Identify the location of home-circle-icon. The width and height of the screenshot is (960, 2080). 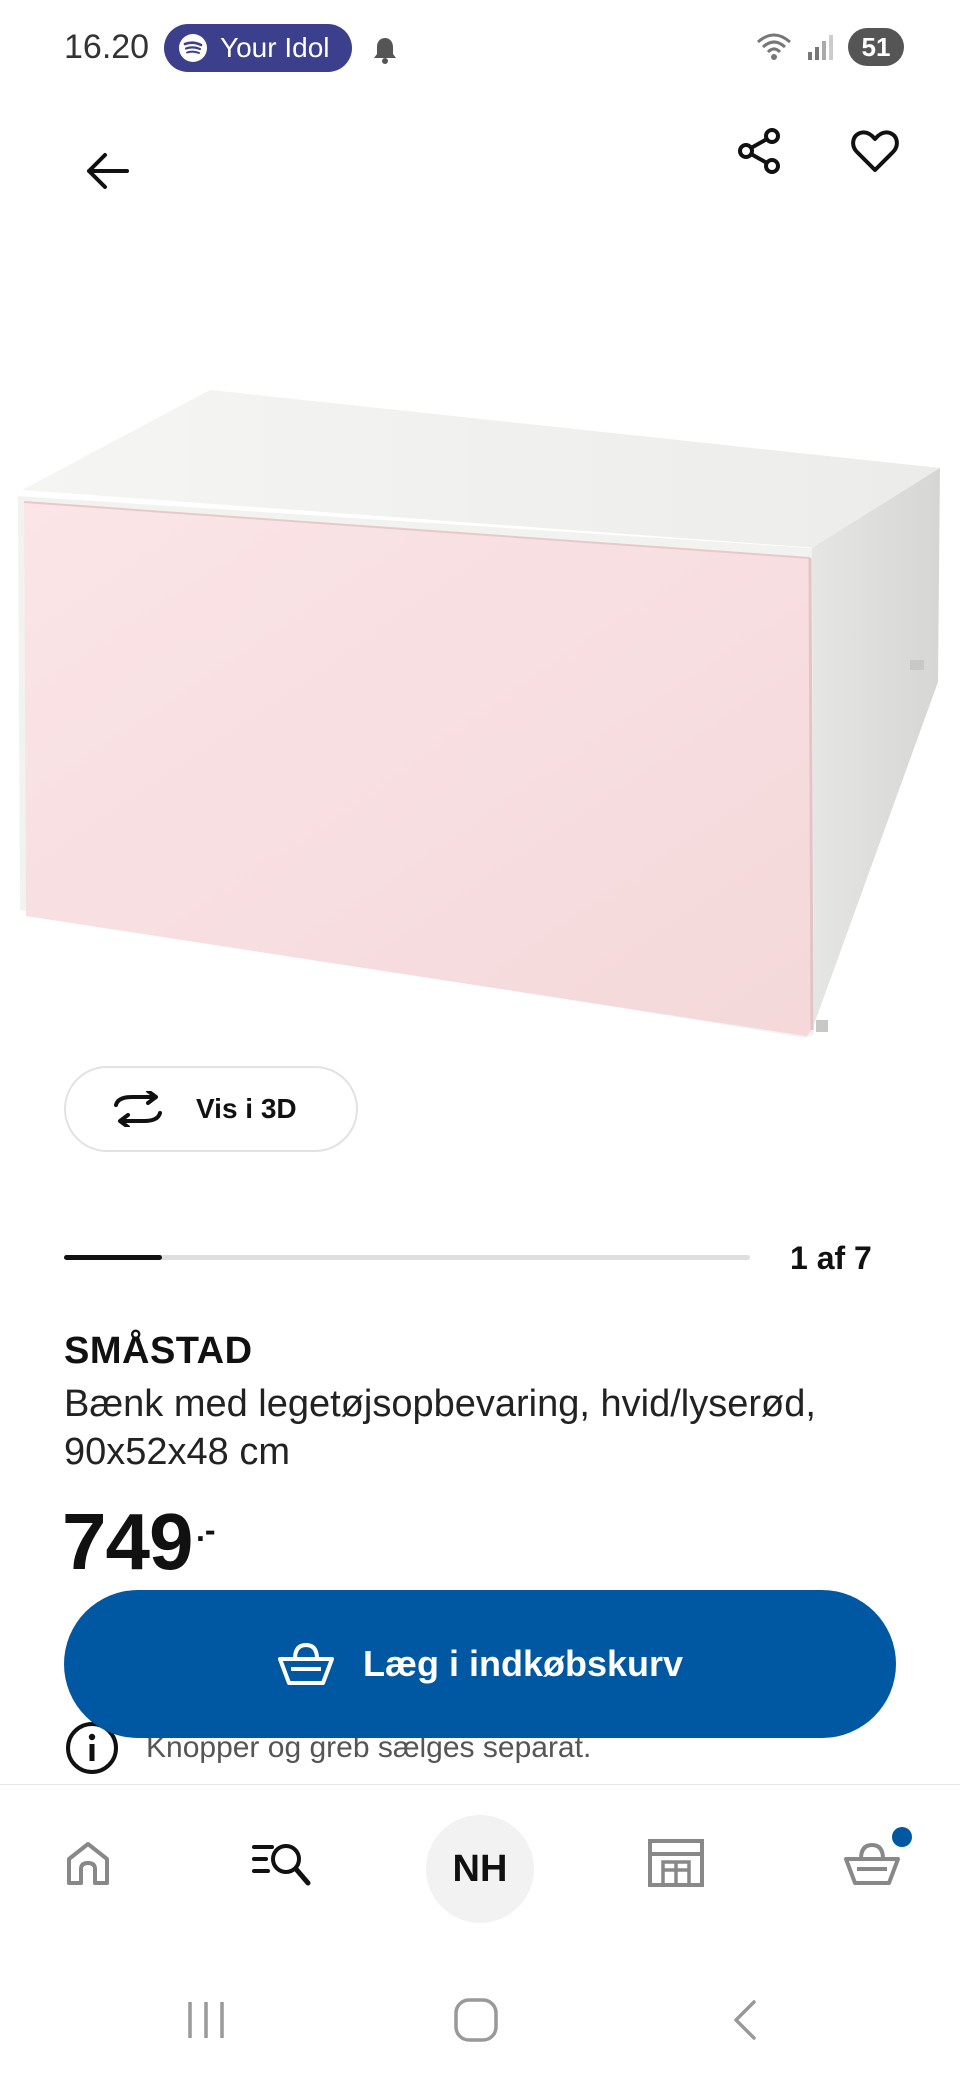
(476, 2020).